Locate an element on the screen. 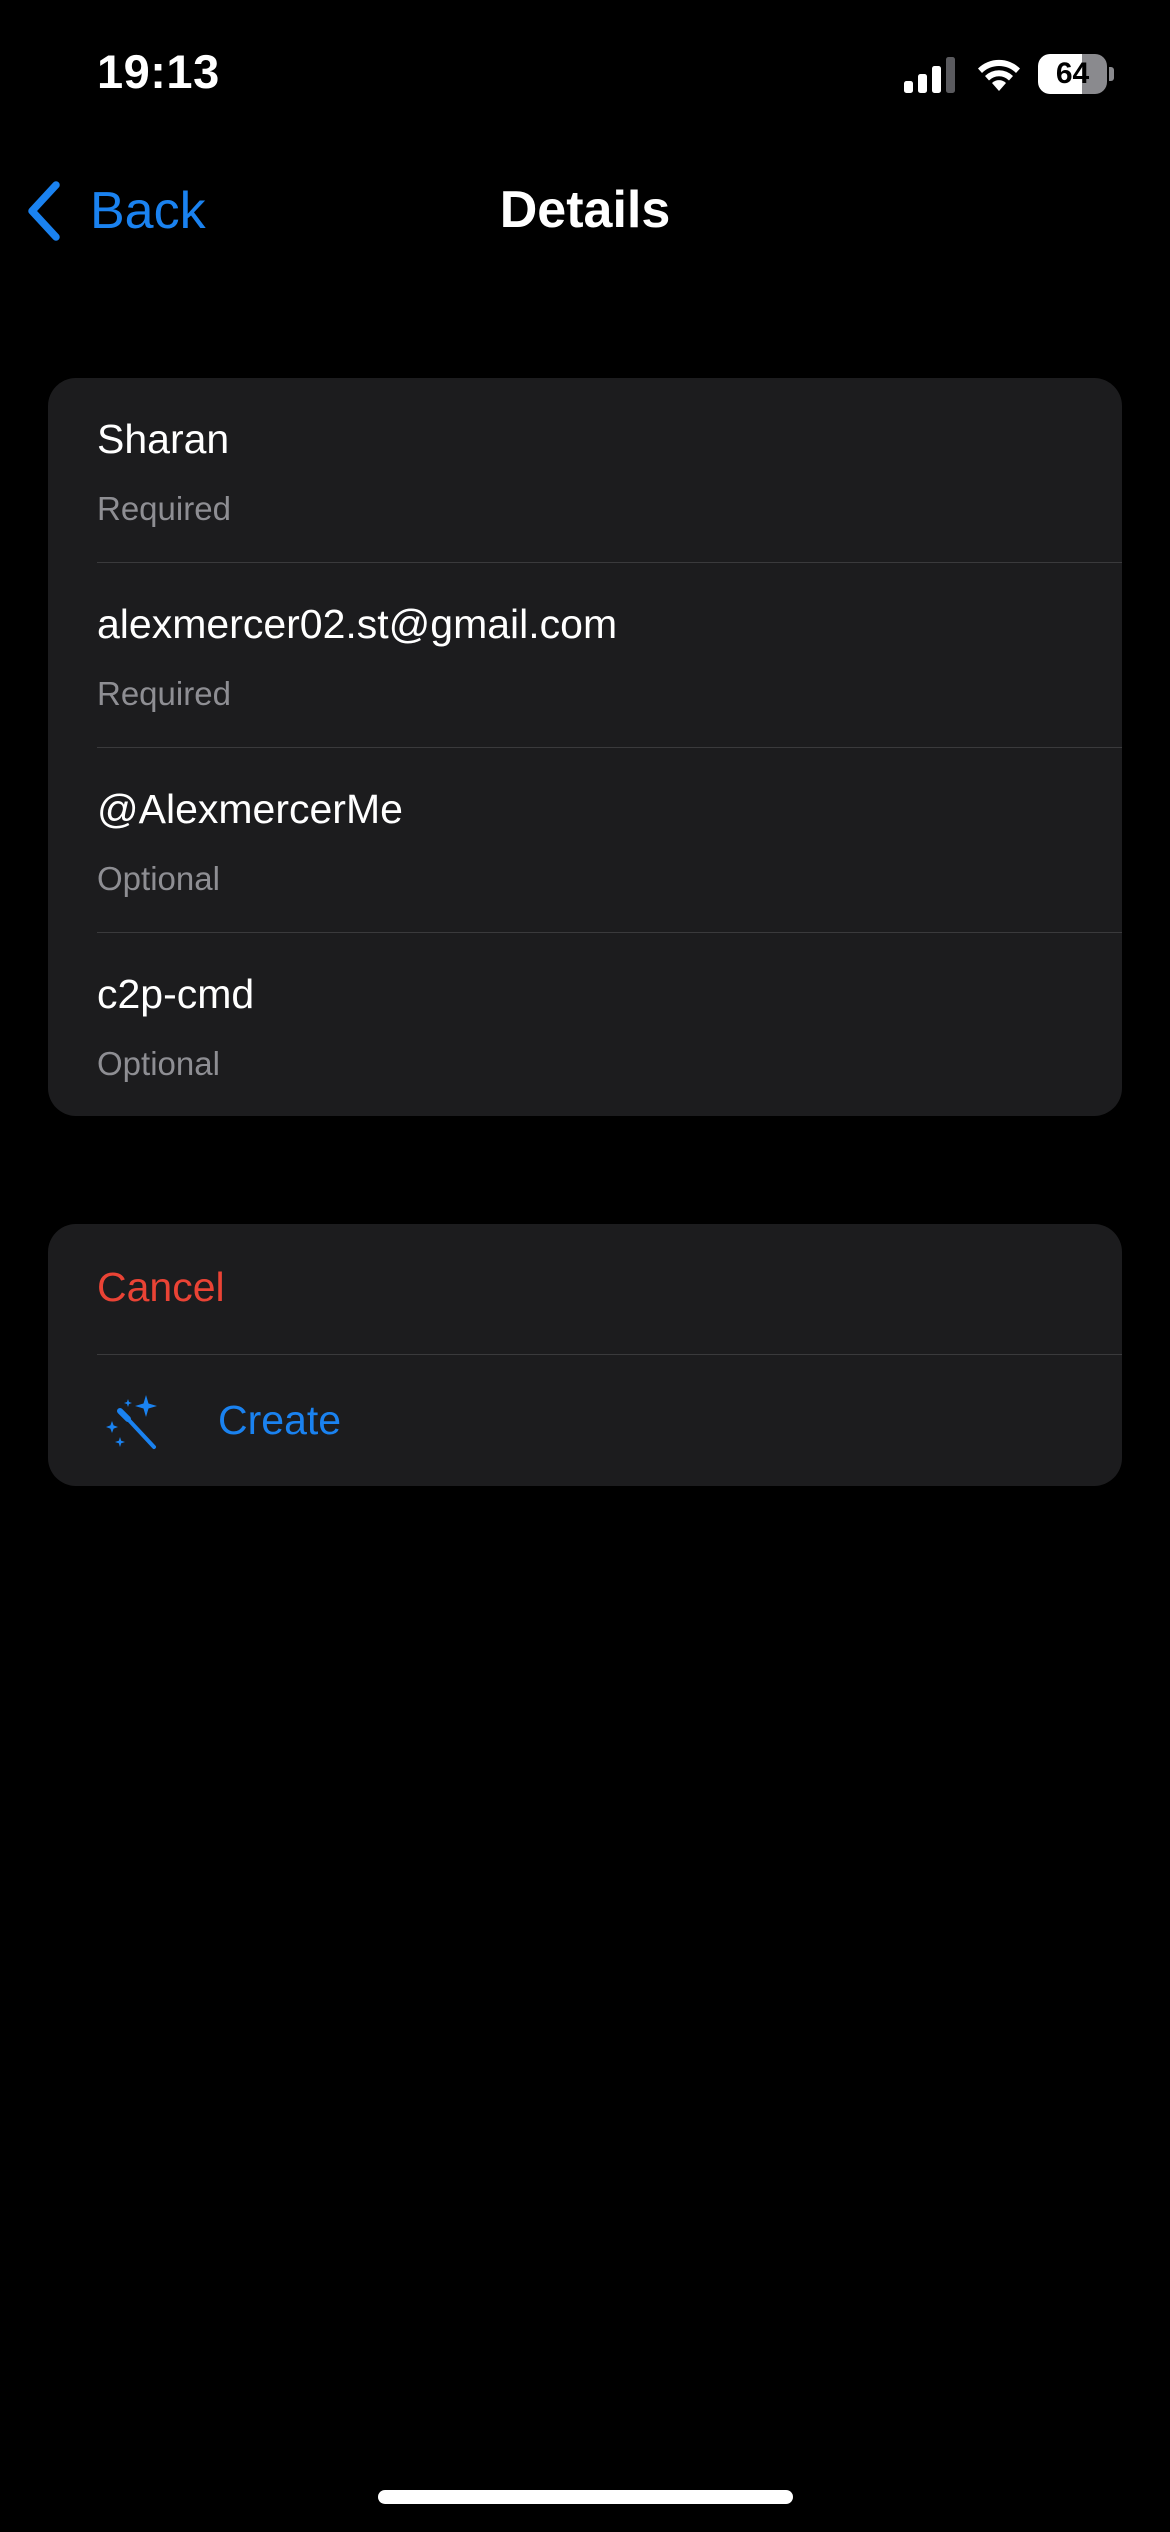 The width and height of the screenshot is (1170, 2532). home-indicator is located at coordinates (585, 2497).